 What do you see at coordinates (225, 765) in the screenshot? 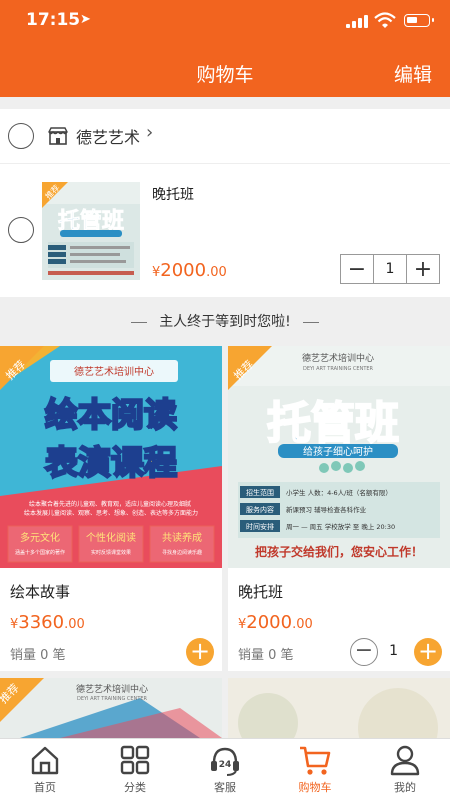
I see `svg-text: 24` at bounding box center [225, 765].